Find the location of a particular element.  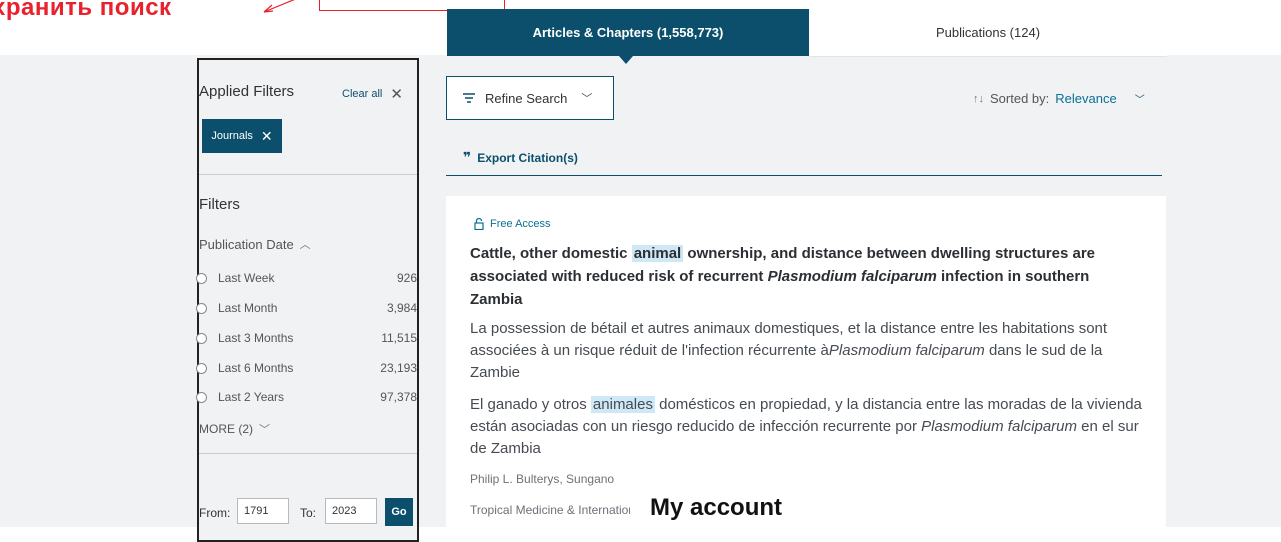

close-icon: ✕ is located at coordinates (396, 94).